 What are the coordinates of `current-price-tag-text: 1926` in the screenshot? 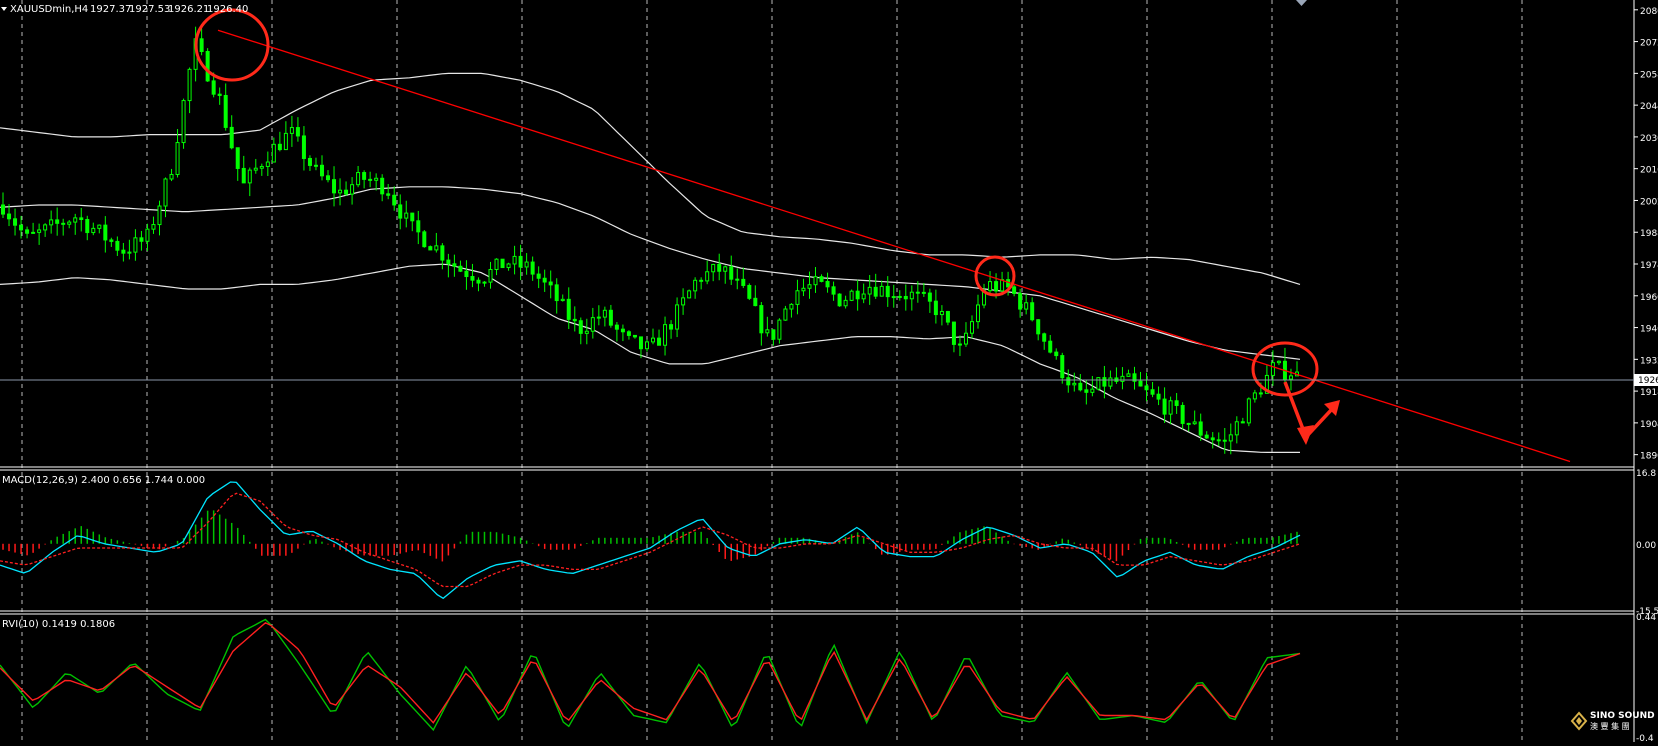 It's located at (1648, 381).